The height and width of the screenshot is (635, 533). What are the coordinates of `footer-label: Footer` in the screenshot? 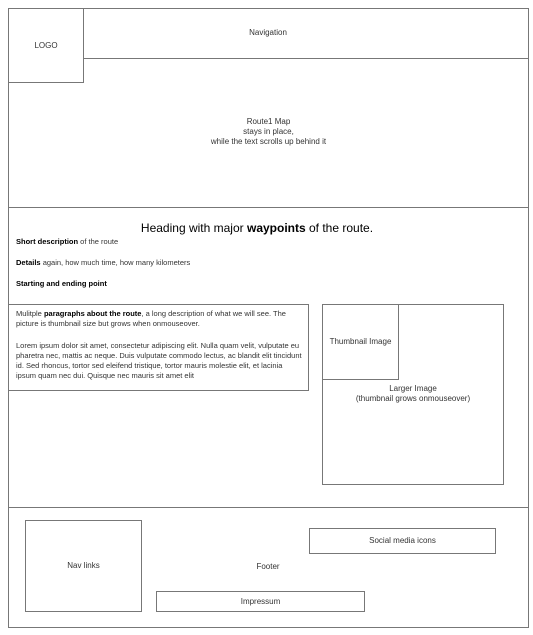 It's located at (268, 566).